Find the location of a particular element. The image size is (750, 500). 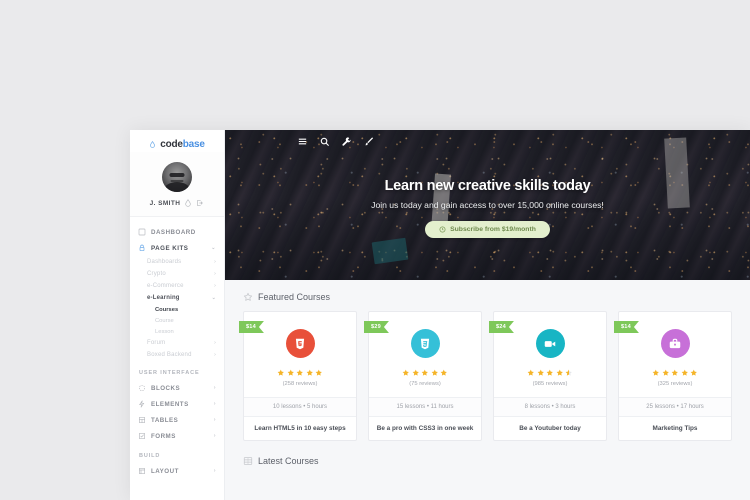

wrench-icon is located at coordinates (346, 141).